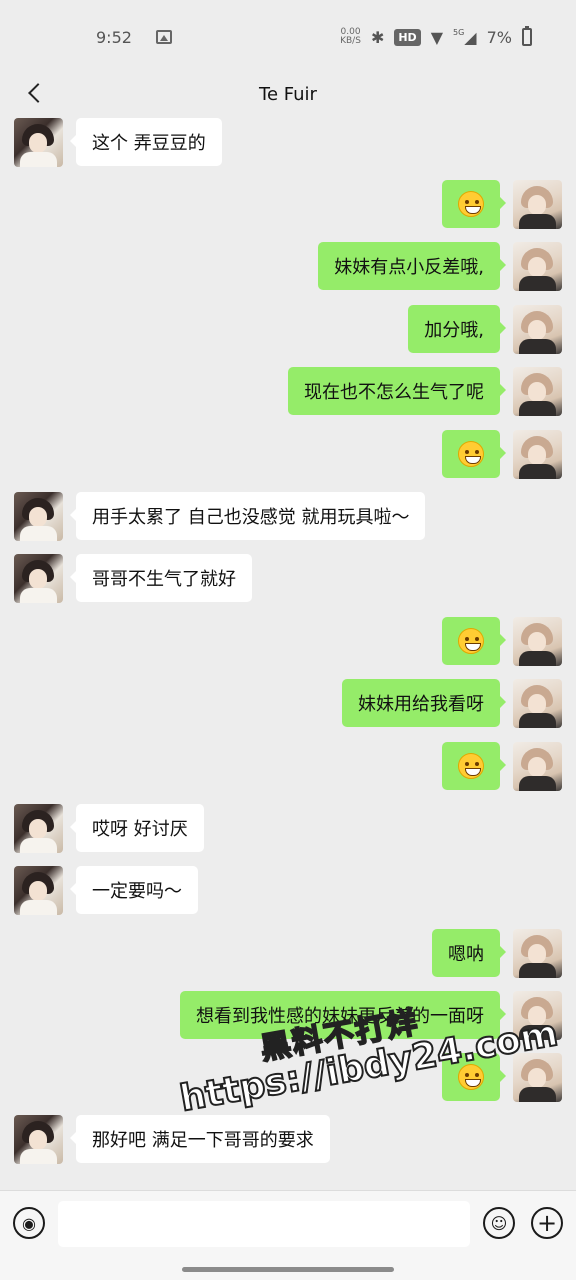  I want to click on home-indicator, so click(288, 1269).